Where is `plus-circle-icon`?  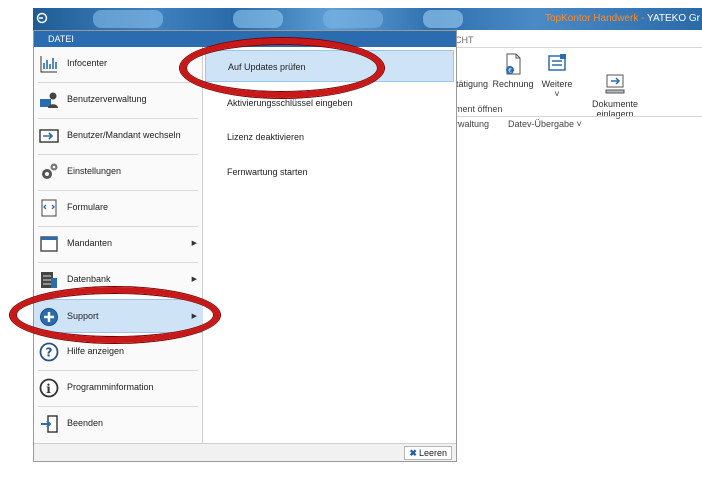 plus-circle-icon is located at coordinates (49, 317).